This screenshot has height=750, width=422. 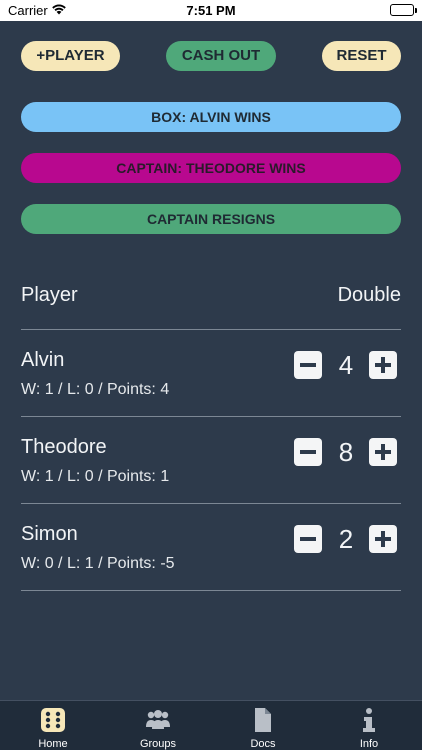 I want to click on users-icon, so click(x=158, y=719).